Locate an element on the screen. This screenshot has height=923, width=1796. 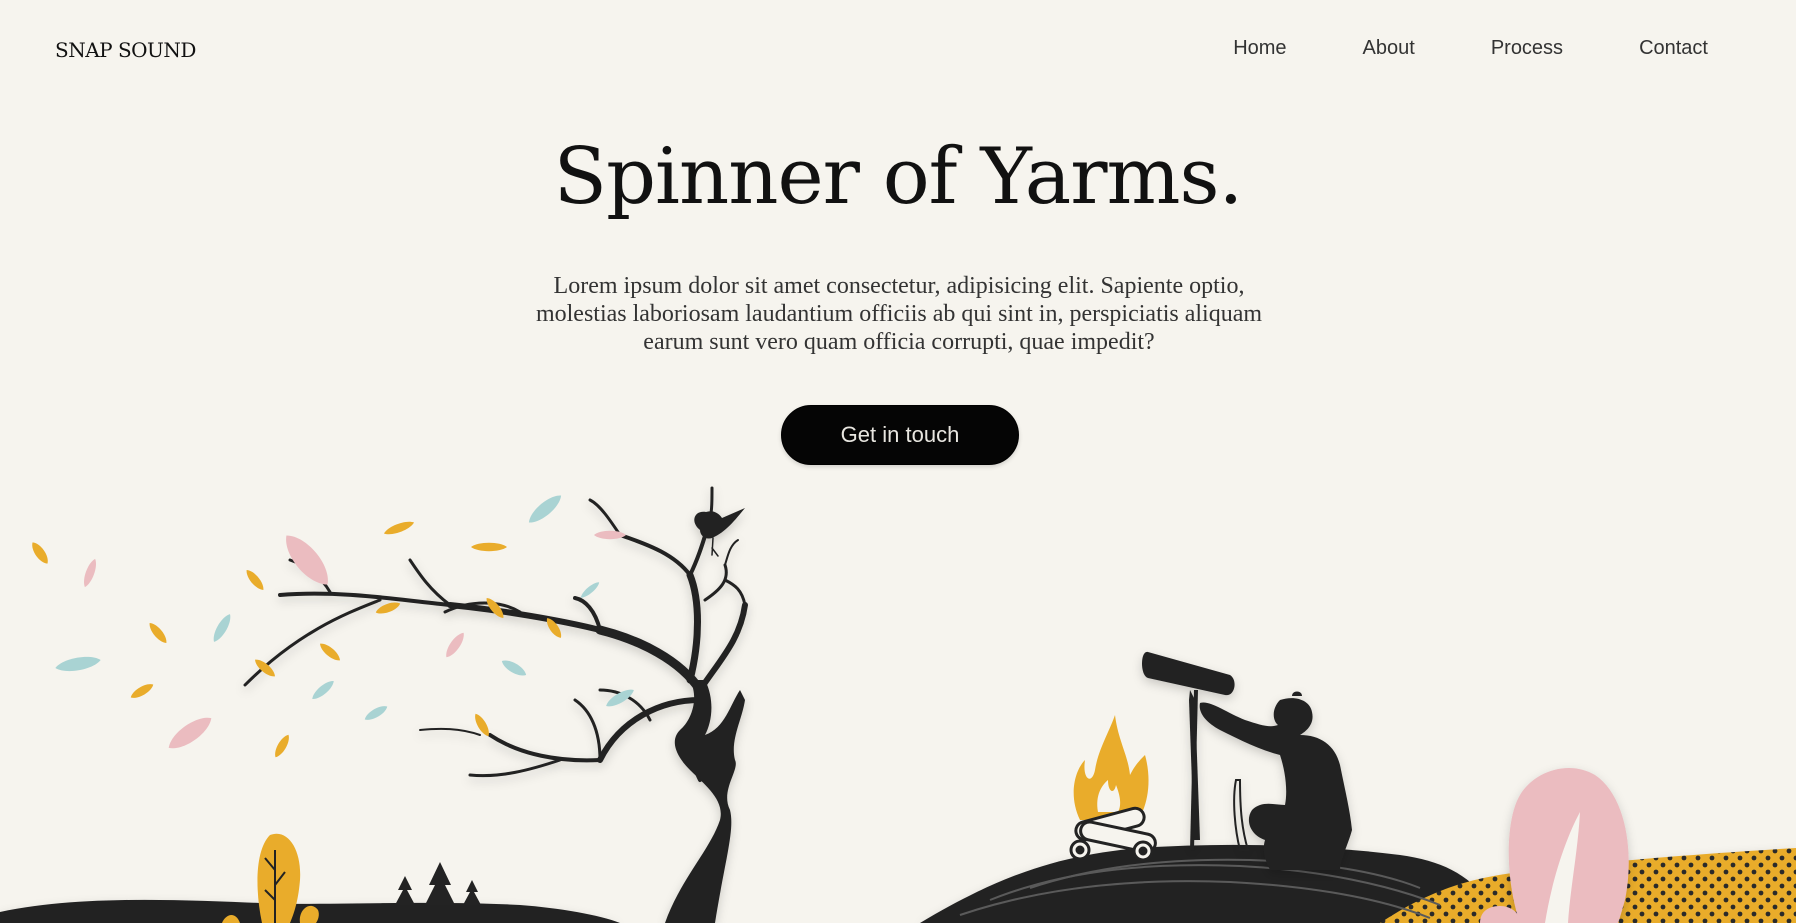
pine-trees is located at coordinates (438, 883).